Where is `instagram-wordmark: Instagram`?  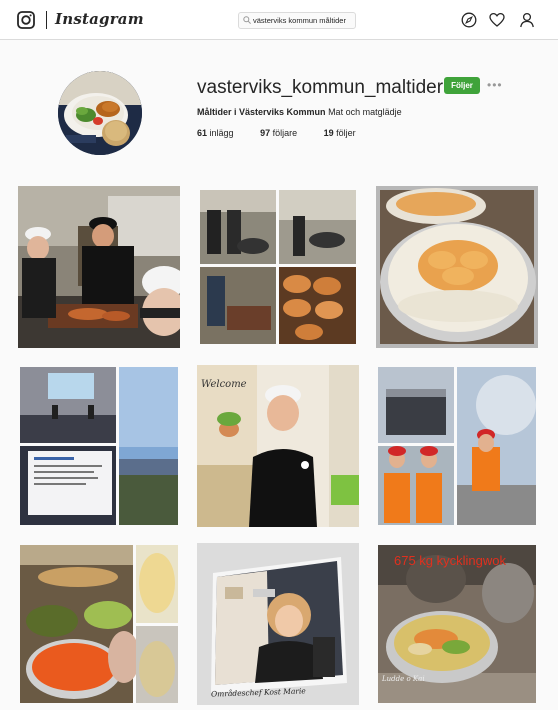 instagram-wordmark: Instagram is located at coordinates (99, 19).